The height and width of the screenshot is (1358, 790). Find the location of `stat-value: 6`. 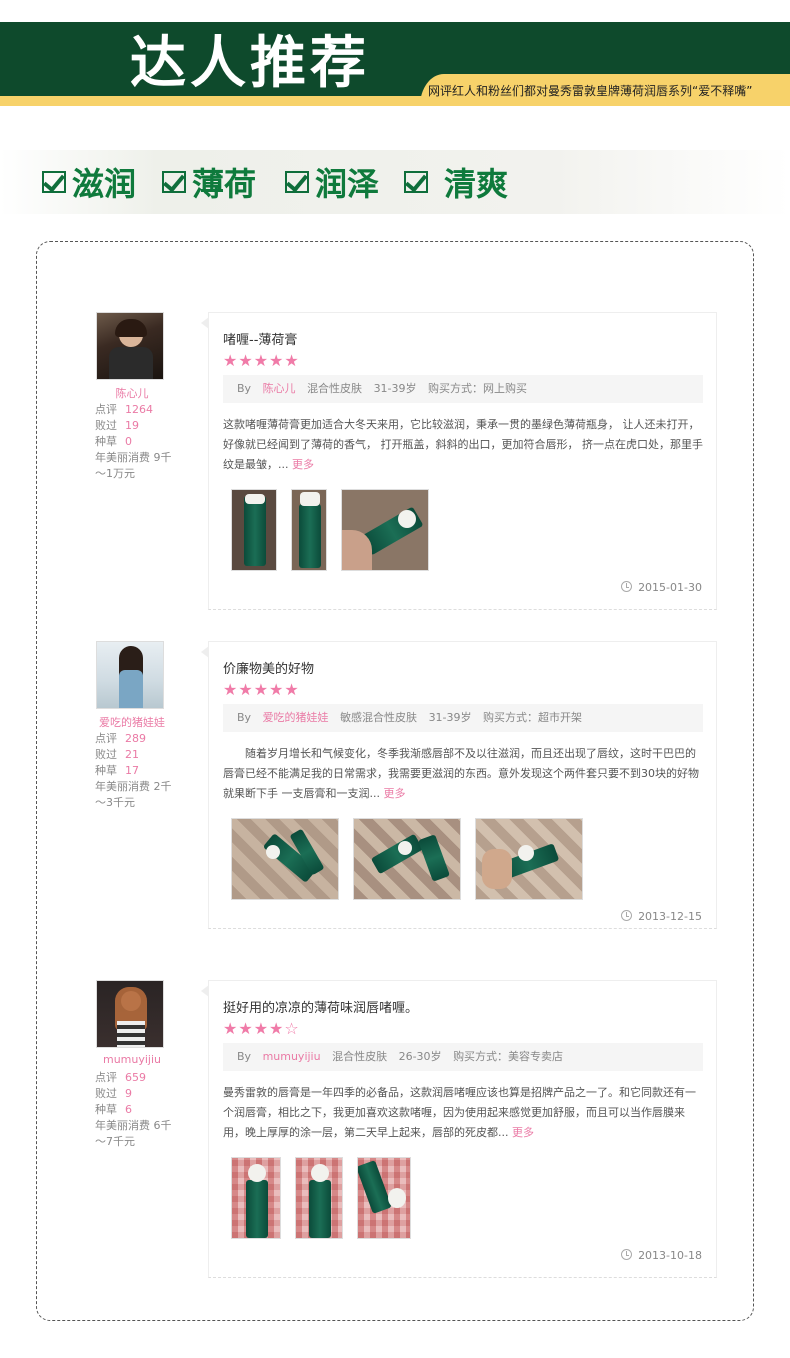

stat-value: 6 is located at coordinates (128, 1109).